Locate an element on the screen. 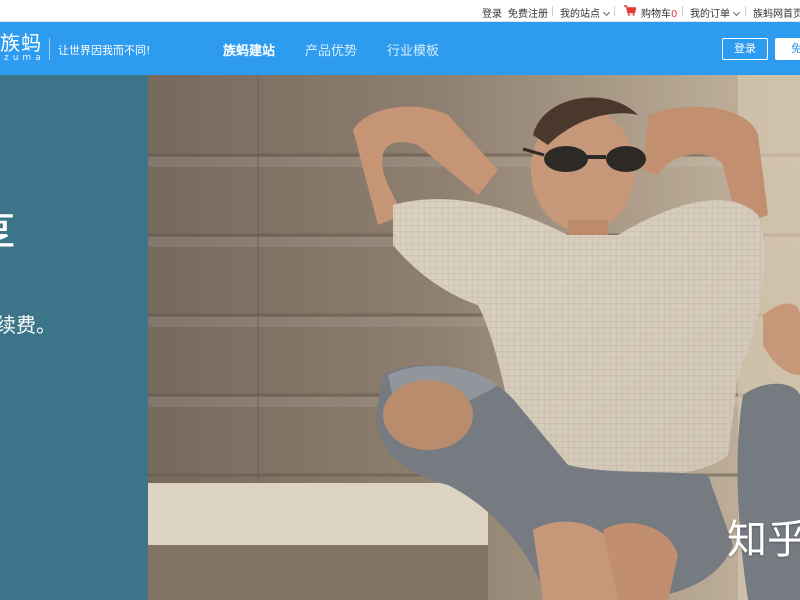  hero-headline: 享 is located at coordinates (8, 235).